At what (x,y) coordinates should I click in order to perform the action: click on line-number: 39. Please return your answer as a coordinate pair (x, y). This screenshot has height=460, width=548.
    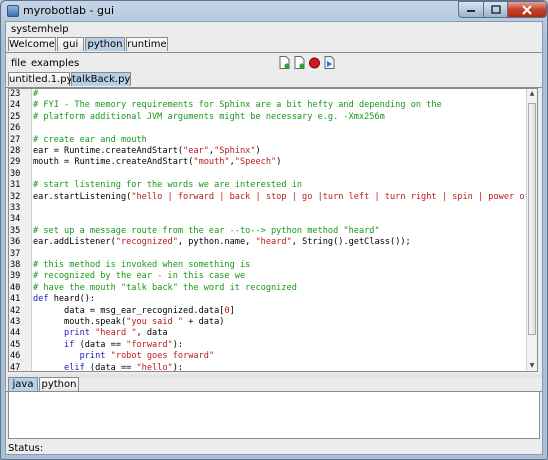
    Looking at the image, I should click on (15, 276).